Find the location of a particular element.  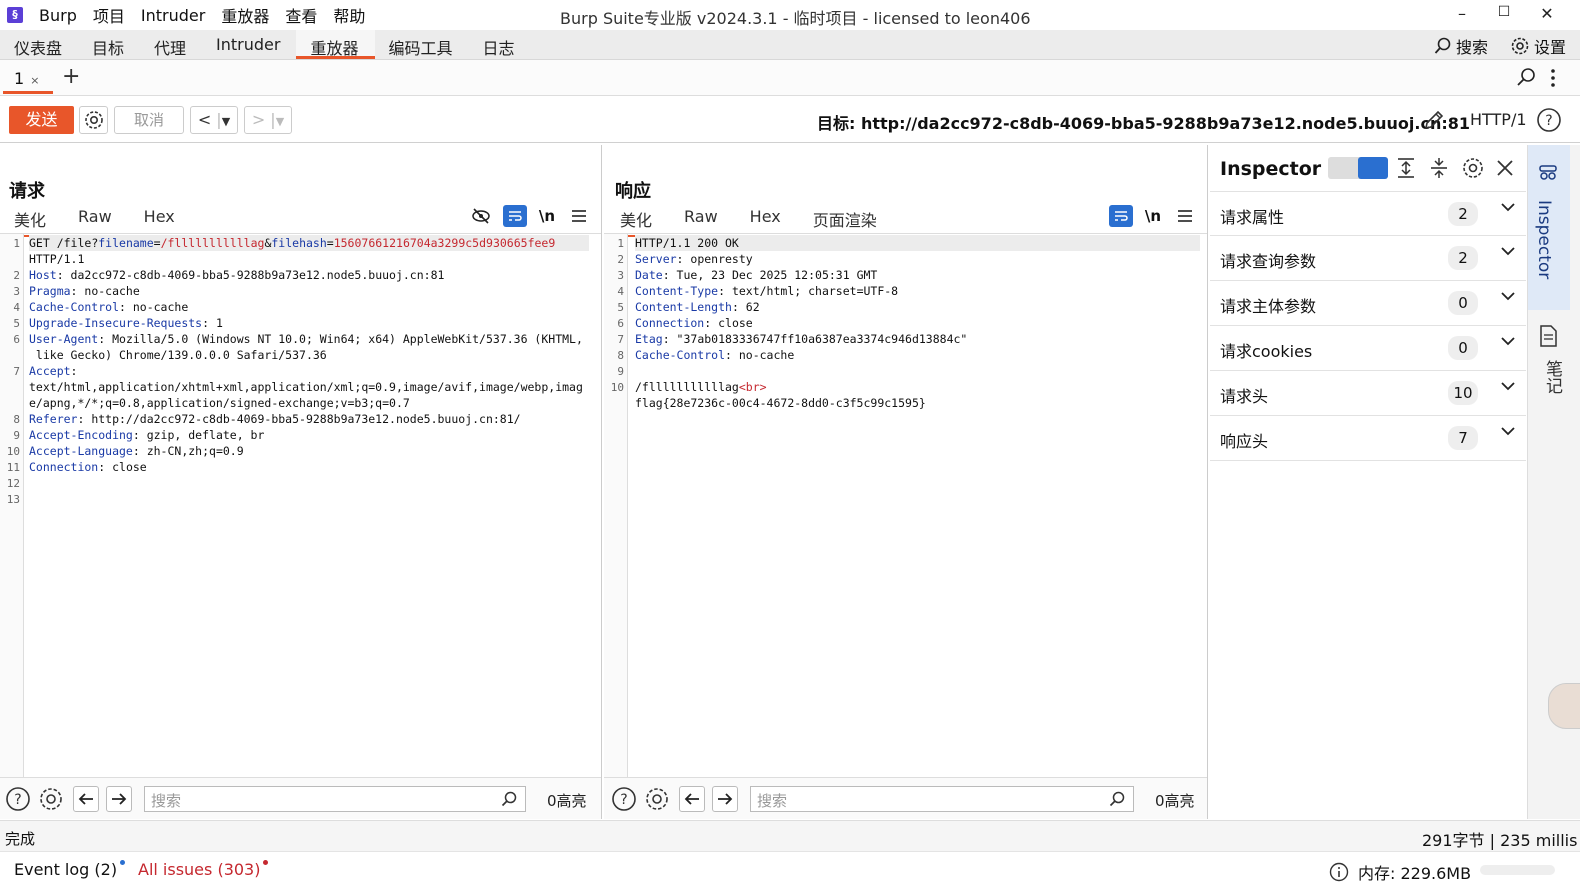

dropdown-icon: ▼ is located at coordinates (226, 121).